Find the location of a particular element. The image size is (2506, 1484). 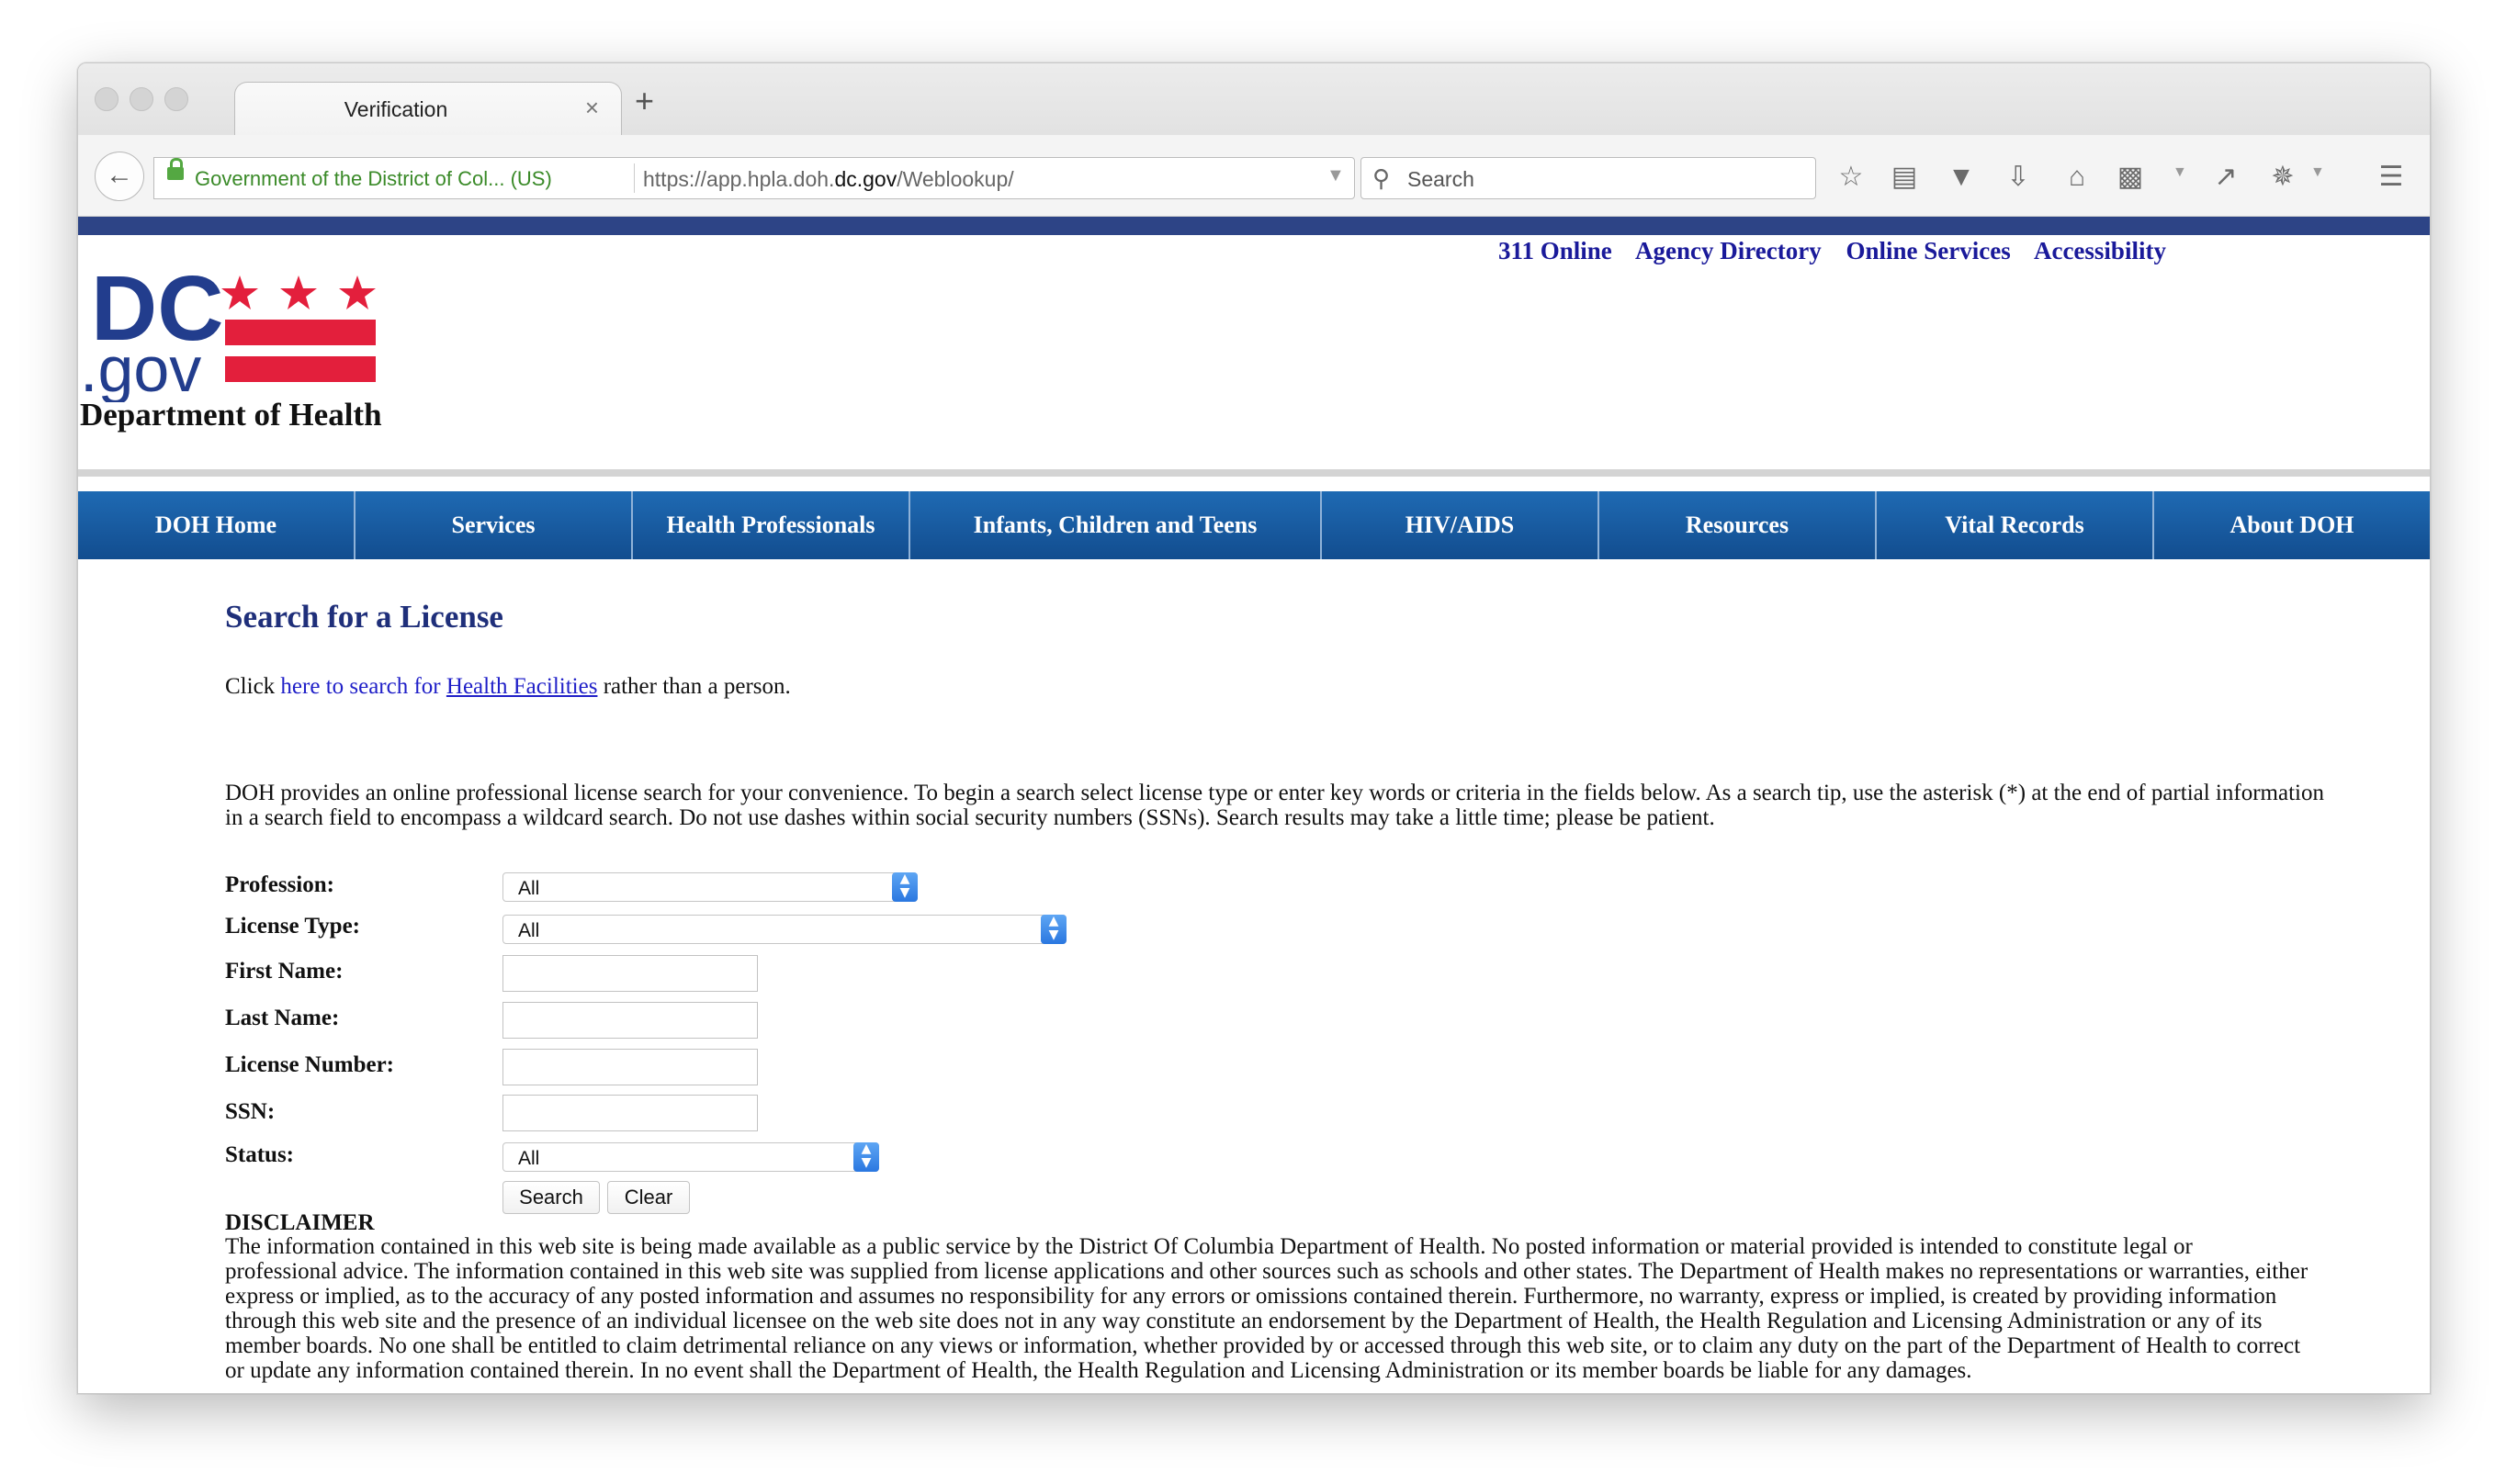

lock-icon is located at coordinates (175, 169).